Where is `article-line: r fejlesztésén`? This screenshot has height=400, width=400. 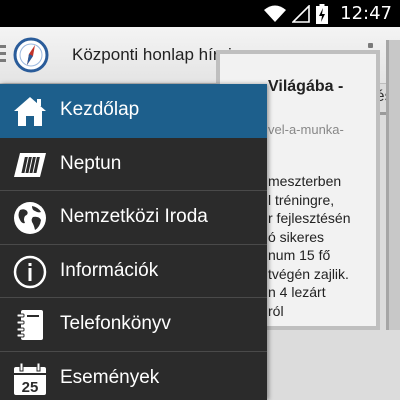 article-line: r fejlesztésén is located at coordinates (309, 218).